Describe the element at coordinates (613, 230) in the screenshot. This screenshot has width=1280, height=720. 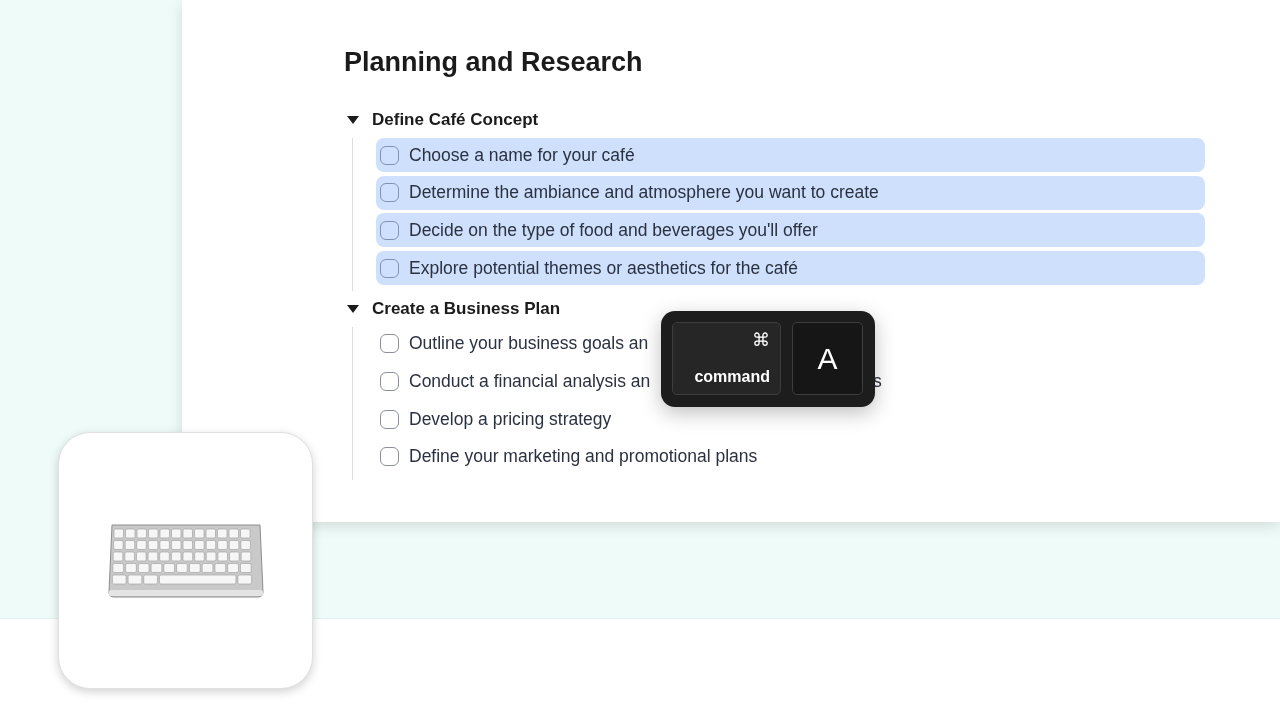
I see `task-text: Decide on the type of food and beverages you'll offer` at that location.